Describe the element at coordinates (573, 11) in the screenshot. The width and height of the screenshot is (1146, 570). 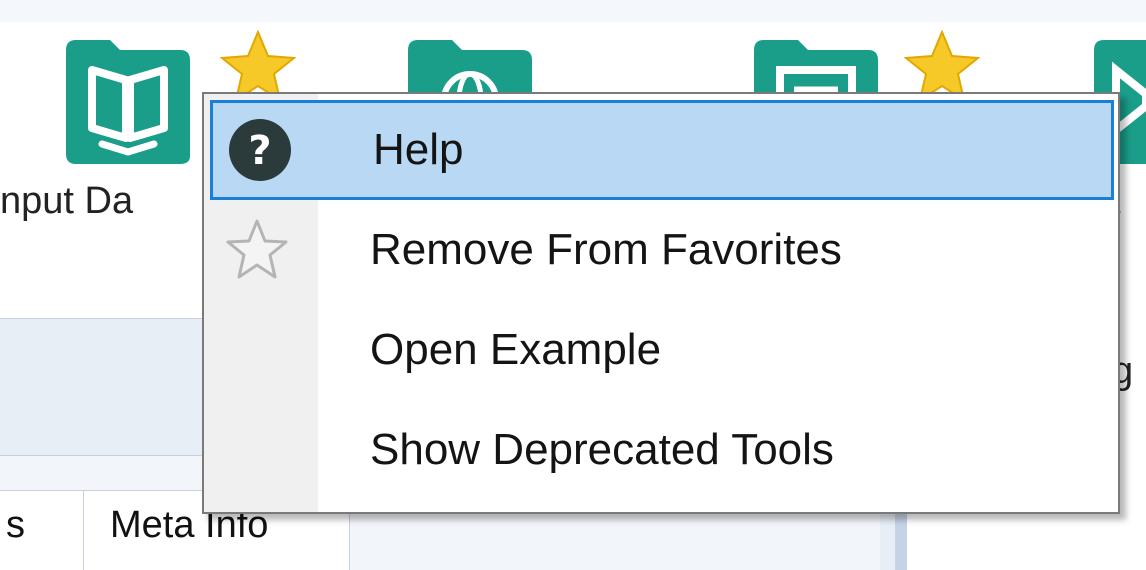
I see `ribbon-top-strip` at that location.